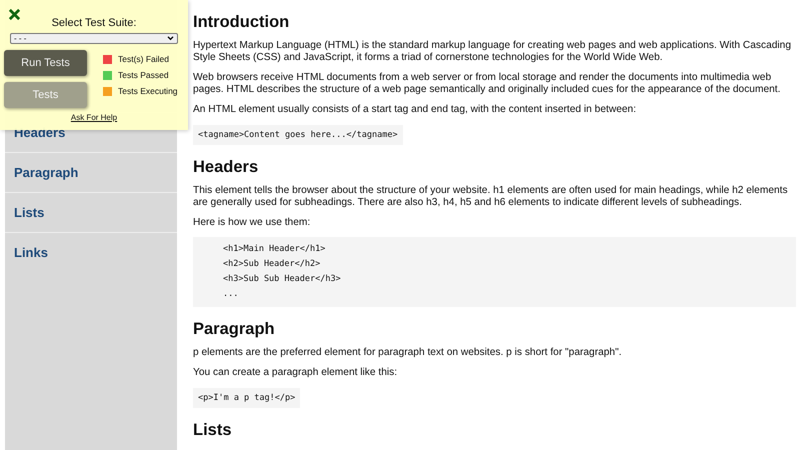 The image size is (800, 450). Describe the element at coordinates (148, 91) in the screenshot. I see `legend-label: Tests Executing` at that location.